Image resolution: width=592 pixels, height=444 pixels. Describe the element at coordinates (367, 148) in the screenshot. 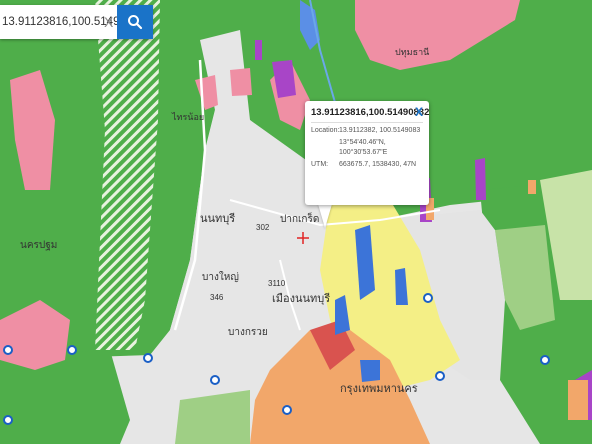

I see `popup-dms-row: 13°54'40.46"N, 100°30'53.67"E` at that location.